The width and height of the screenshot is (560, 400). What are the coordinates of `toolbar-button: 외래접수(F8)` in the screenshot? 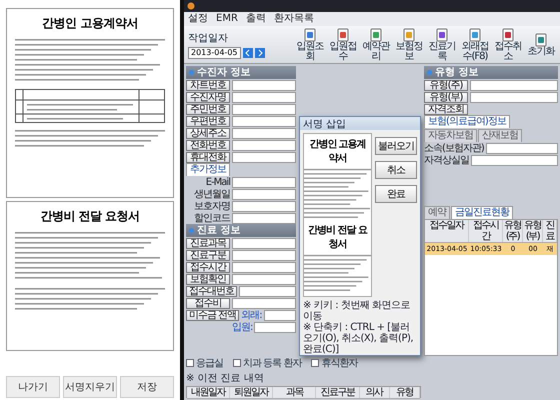 It's located at (475, 45).